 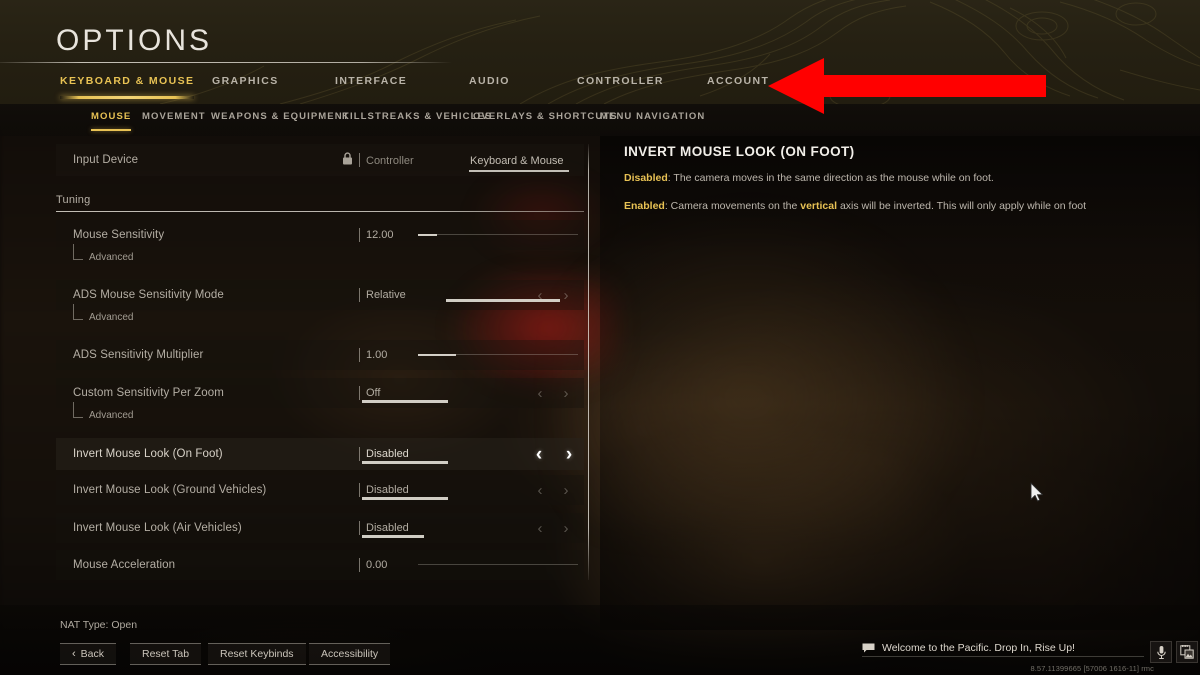 What do you see at coordinates (377, 565) in the screenshot?
I see `setting-value: 0.00` at bounding box center [377, 565].